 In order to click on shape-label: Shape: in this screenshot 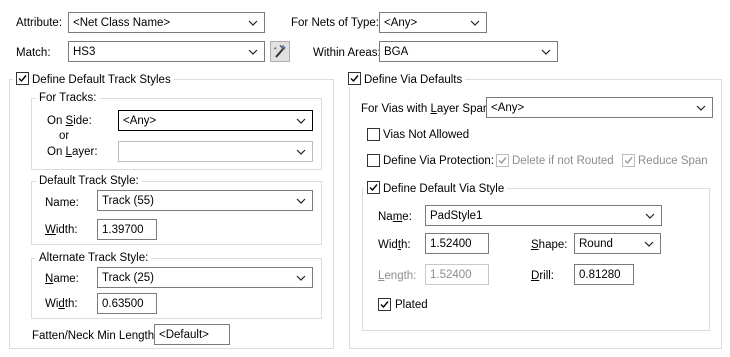, I will do `click(549, 245)`.